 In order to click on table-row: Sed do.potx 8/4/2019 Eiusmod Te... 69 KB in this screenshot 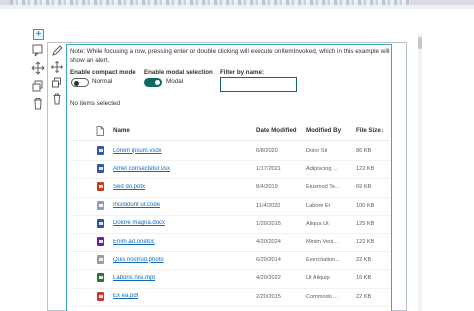, I will do `click(229, 188)`.